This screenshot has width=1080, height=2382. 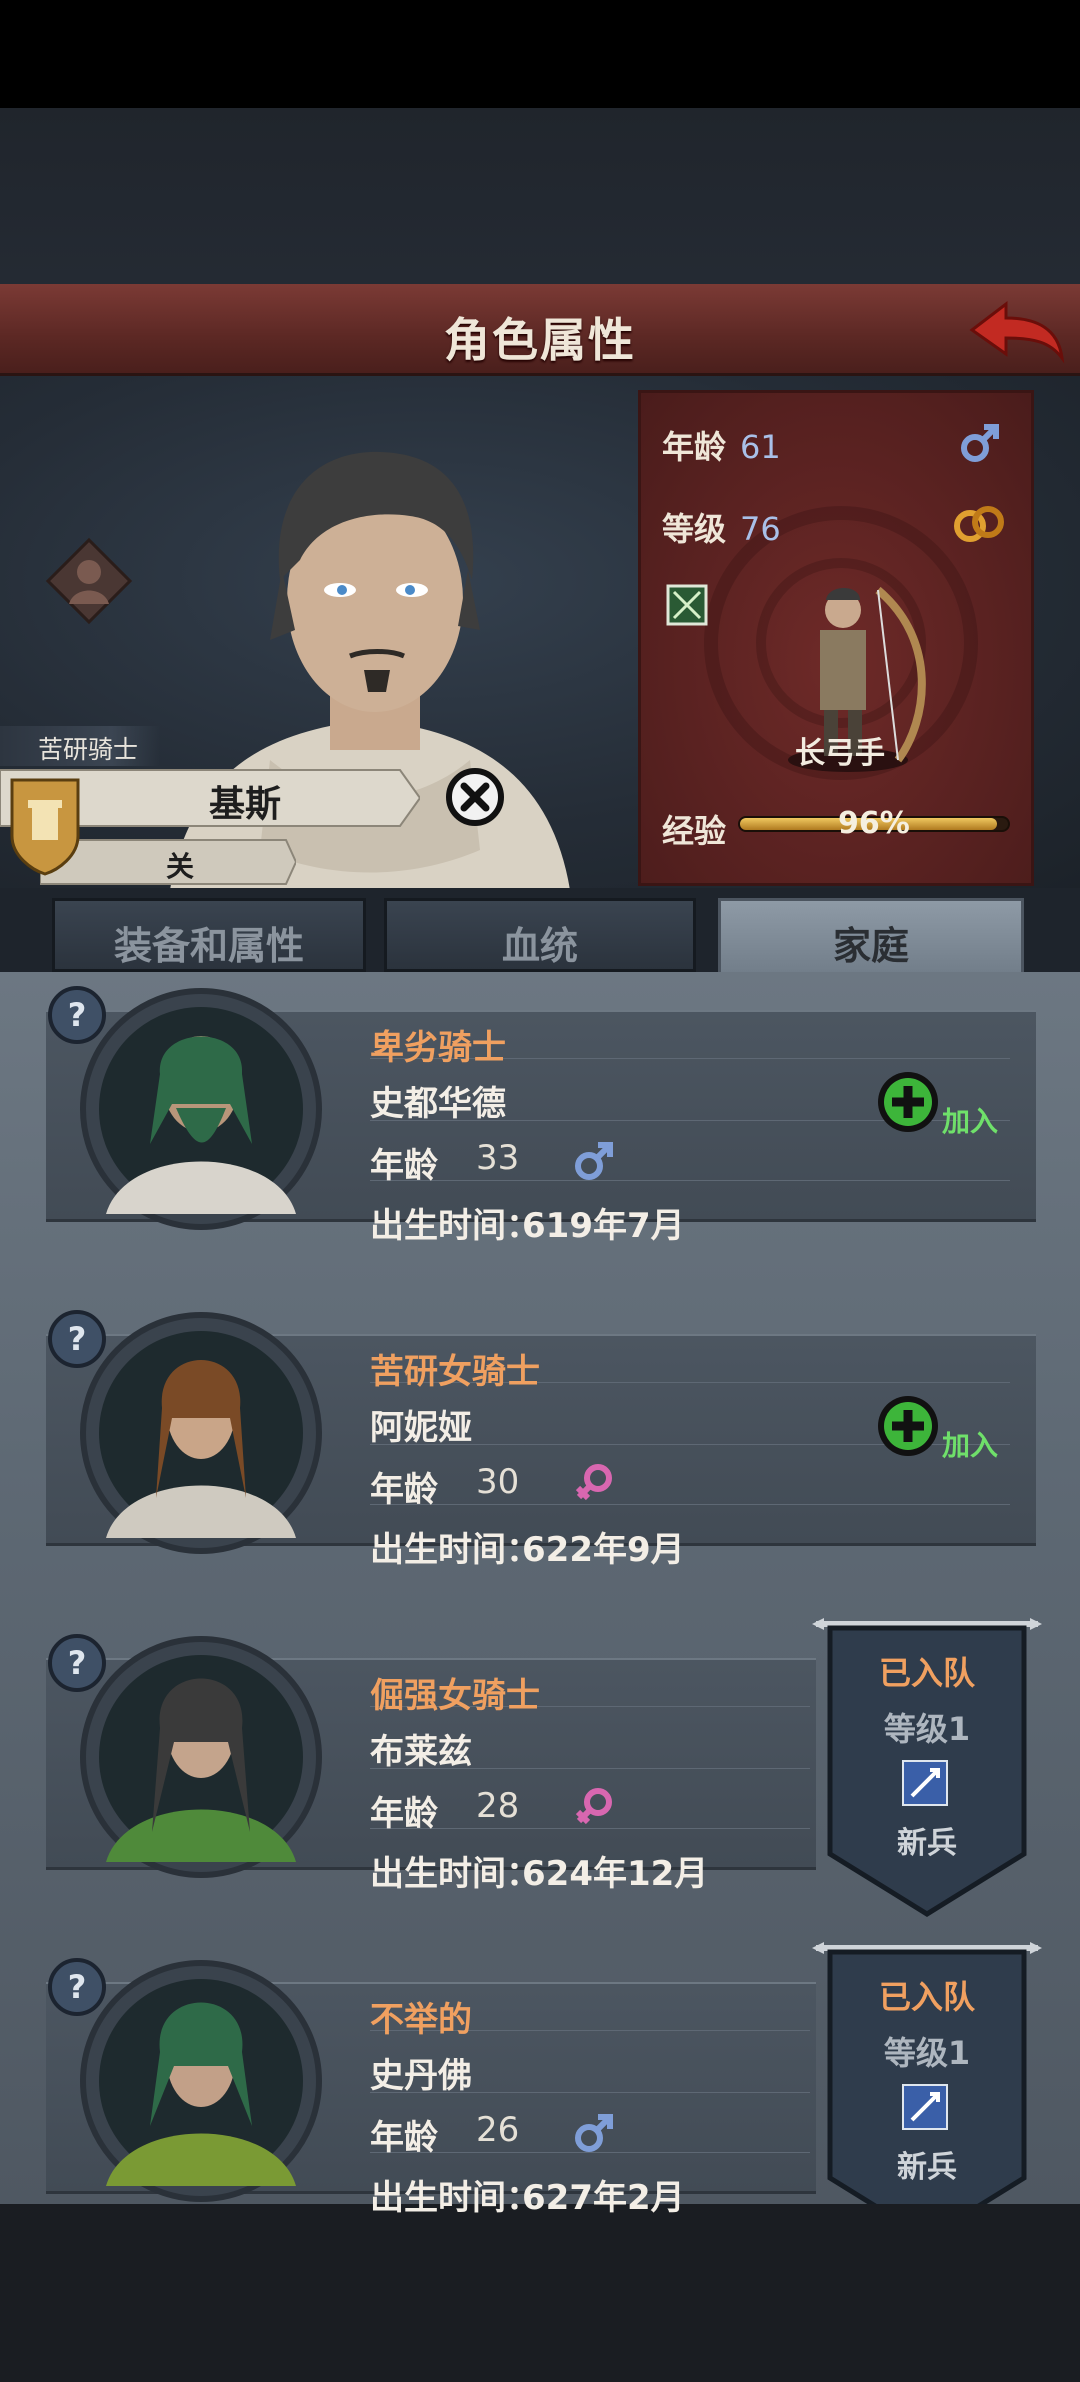 What do you see at coordinates (874, 823) in the screenshot?
I see `exp-percent: 96%` at bounding box center [874, 823].